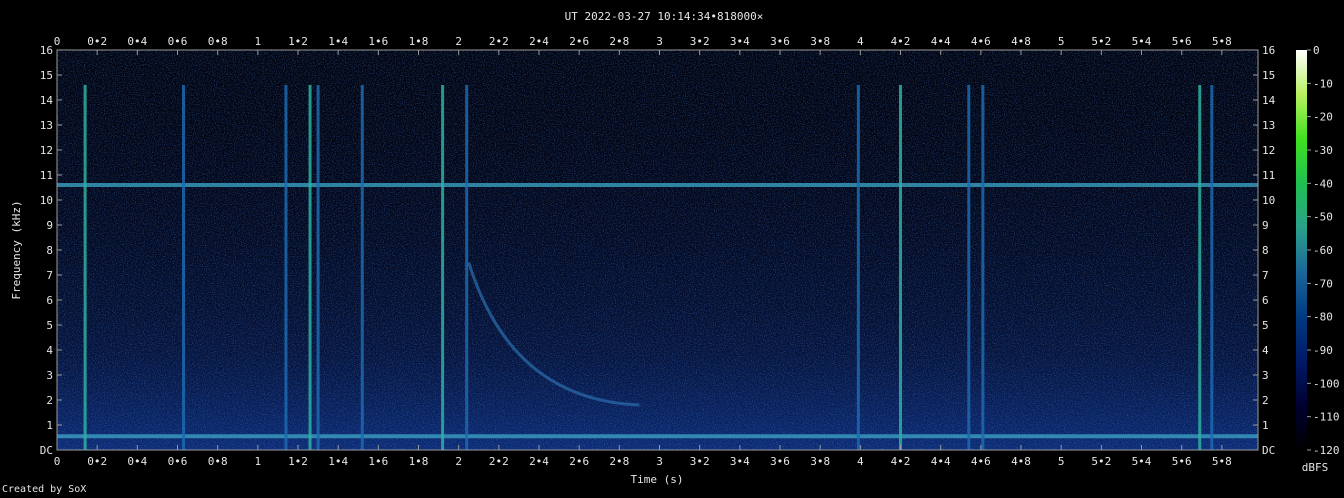  Describe the element at coordinates (137, 41) in the screenshot. I see `x-tick-label-top-2: 0•4` at that location.